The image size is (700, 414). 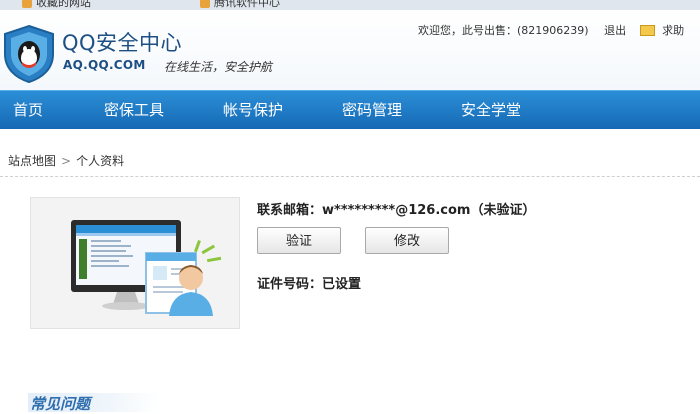 I want to click on nav-item-password-management: 密码管理, so click(x=372, y=110).